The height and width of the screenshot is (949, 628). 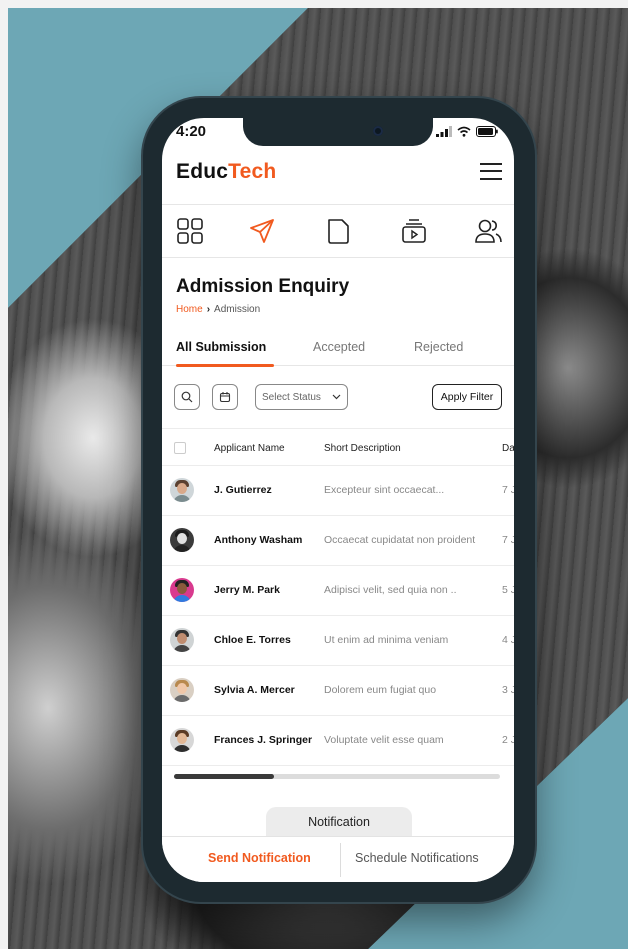 I want to click on scrollbar-thumb, so click(x=224, y=776).